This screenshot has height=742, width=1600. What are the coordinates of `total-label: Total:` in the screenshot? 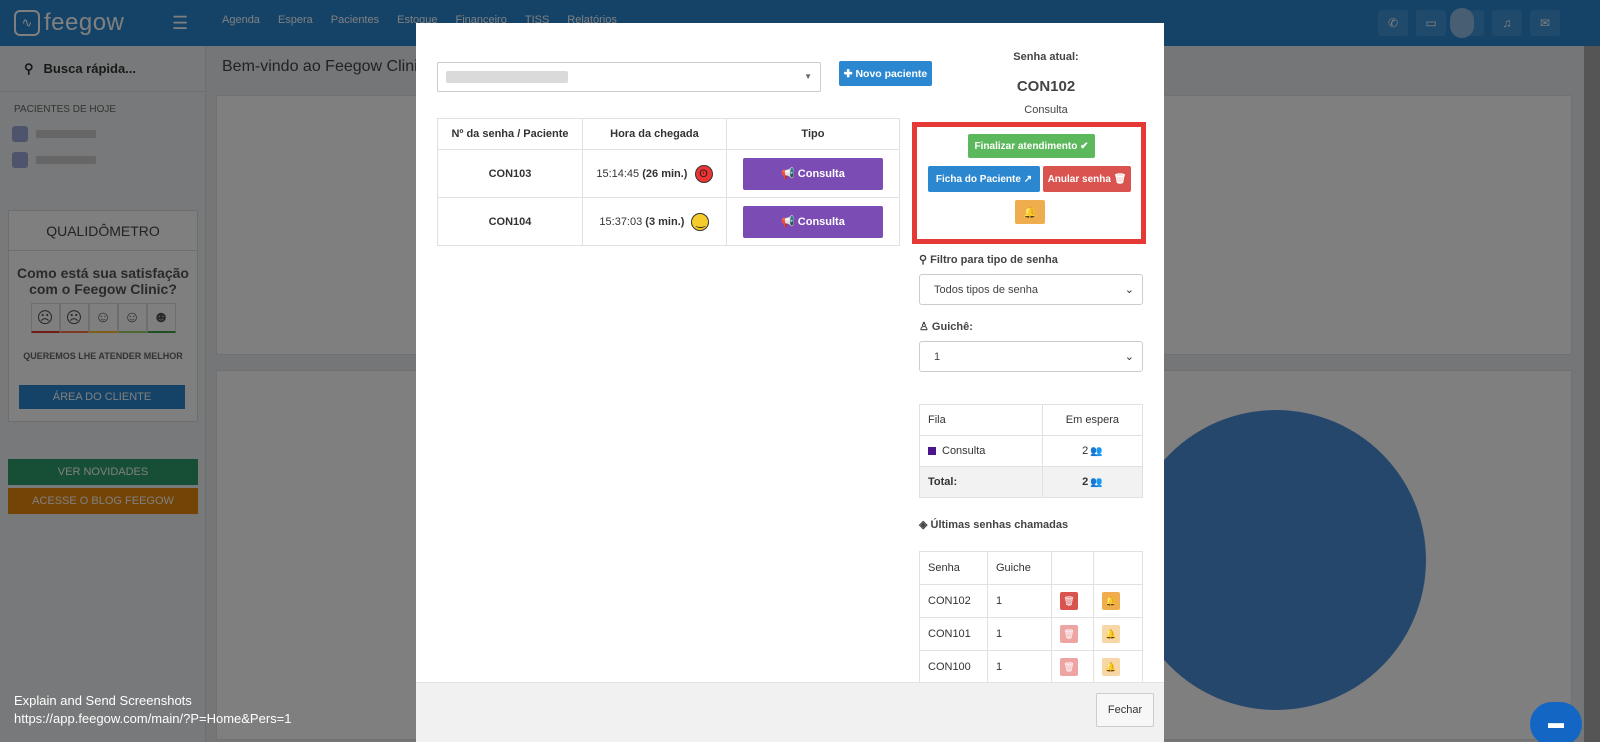 It's located at (981, 482).